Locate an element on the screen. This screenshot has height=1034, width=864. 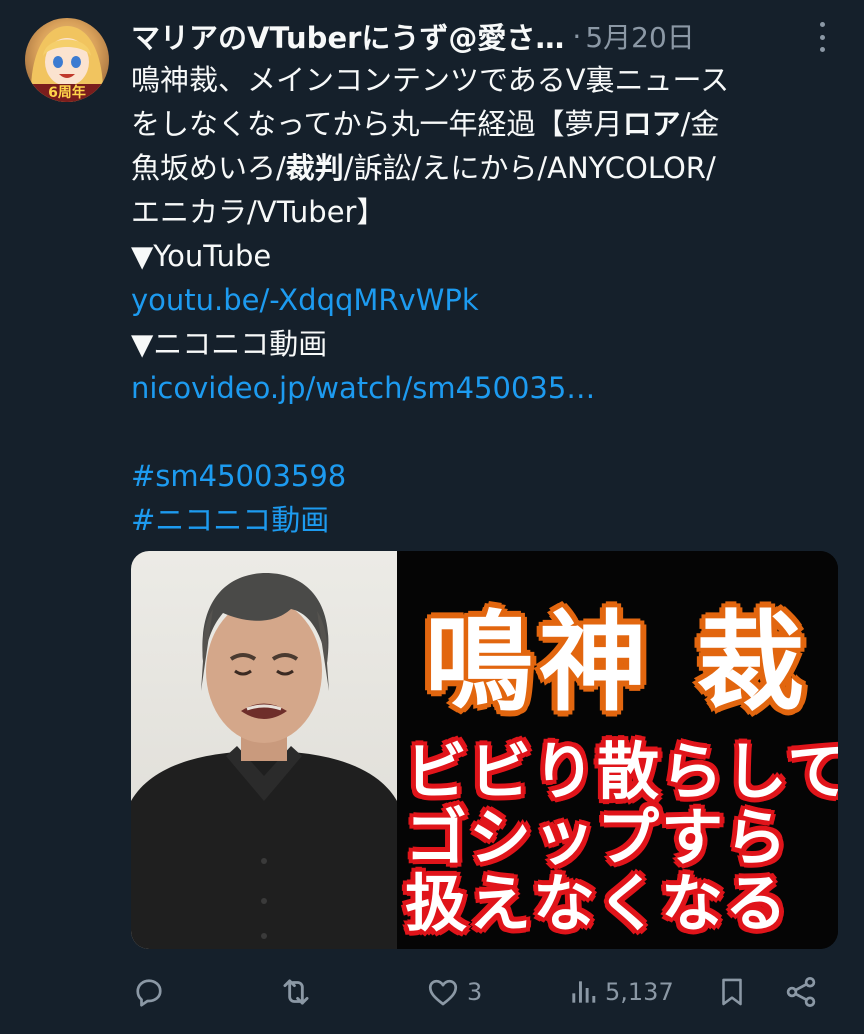
post-text-segment: ▼ニコニコ動画 is located at coordinates (229, 344).